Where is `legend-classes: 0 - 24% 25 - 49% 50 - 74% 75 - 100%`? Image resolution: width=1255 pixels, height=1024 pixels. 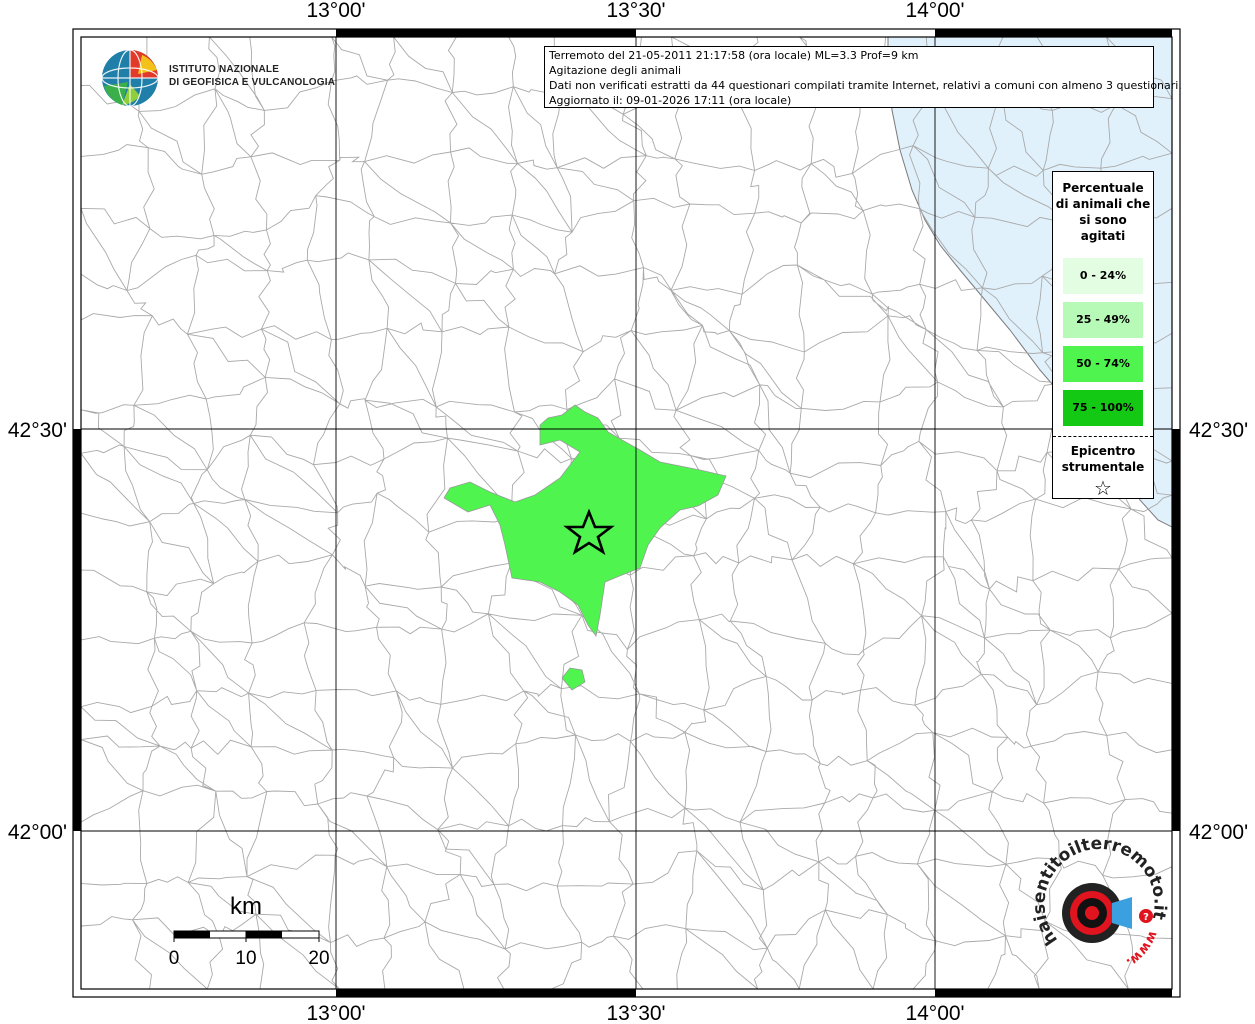 legend-classes: 0 - 24% 25 - 49% 50 - 74% 75 - 100% is located at coordinates (1103, 342).